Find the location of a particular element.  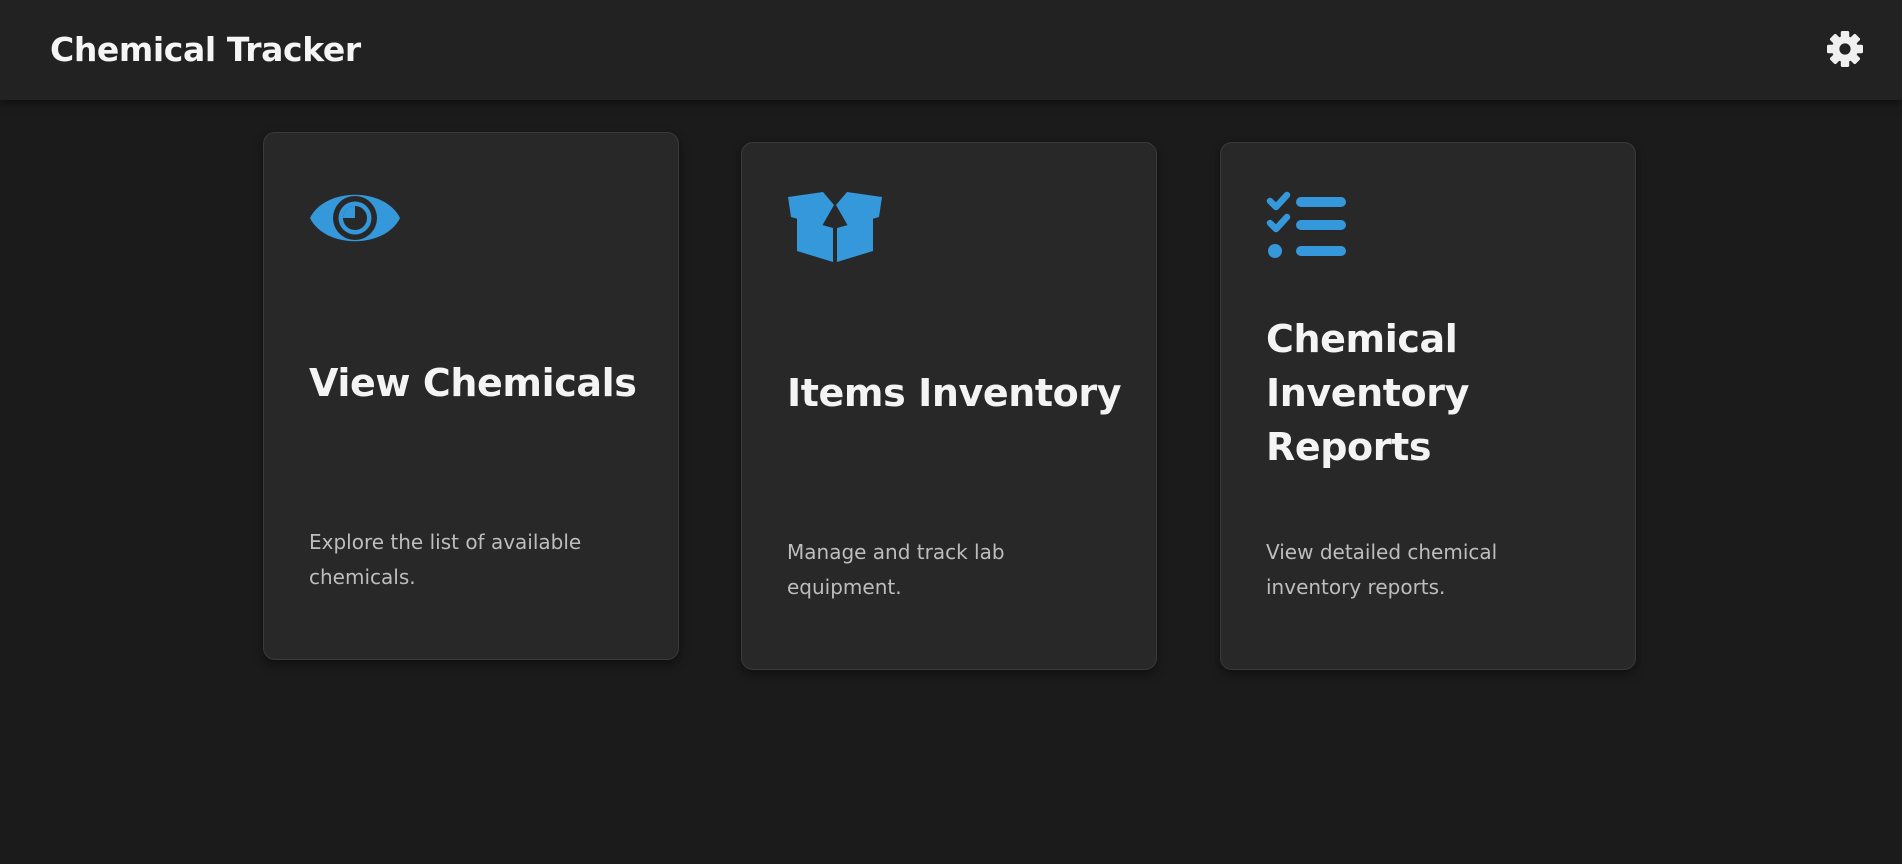

app-title: Chemical Tracker is located at coordinates (205, 49).